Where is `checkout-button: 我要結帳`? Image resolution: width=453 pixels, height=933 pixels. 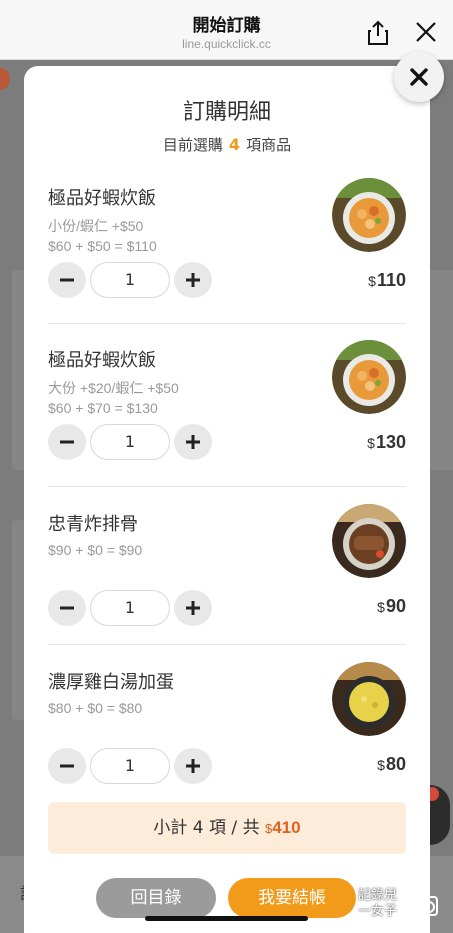 checkout-button: 我要結帳 is located at coordinates (292, 898).